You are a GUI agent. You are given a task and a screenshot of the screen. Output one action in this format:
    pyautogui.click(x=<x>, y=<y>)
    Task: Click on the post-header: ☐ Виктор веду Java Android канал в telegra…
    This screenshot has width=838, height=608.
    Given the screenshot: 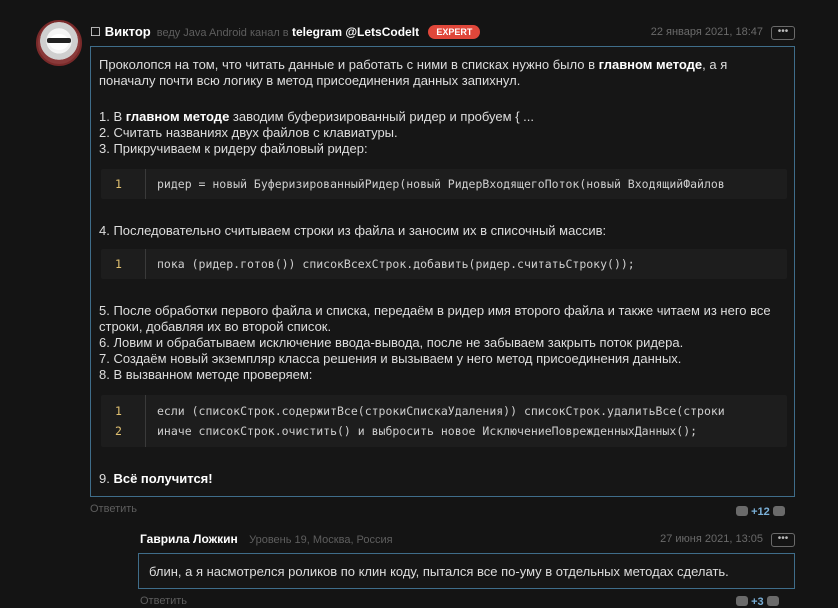 What is the action you would take?
    pyautogui.click(x=442, y=33)
    